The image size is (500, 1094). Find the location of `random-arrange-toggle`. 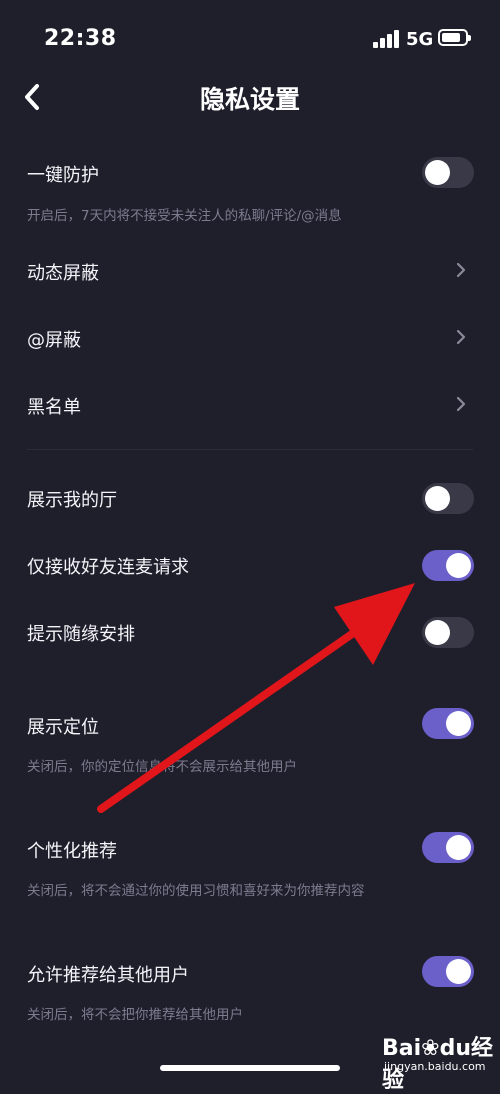

random-arrange-toggle is located at coordinates (448, 632).